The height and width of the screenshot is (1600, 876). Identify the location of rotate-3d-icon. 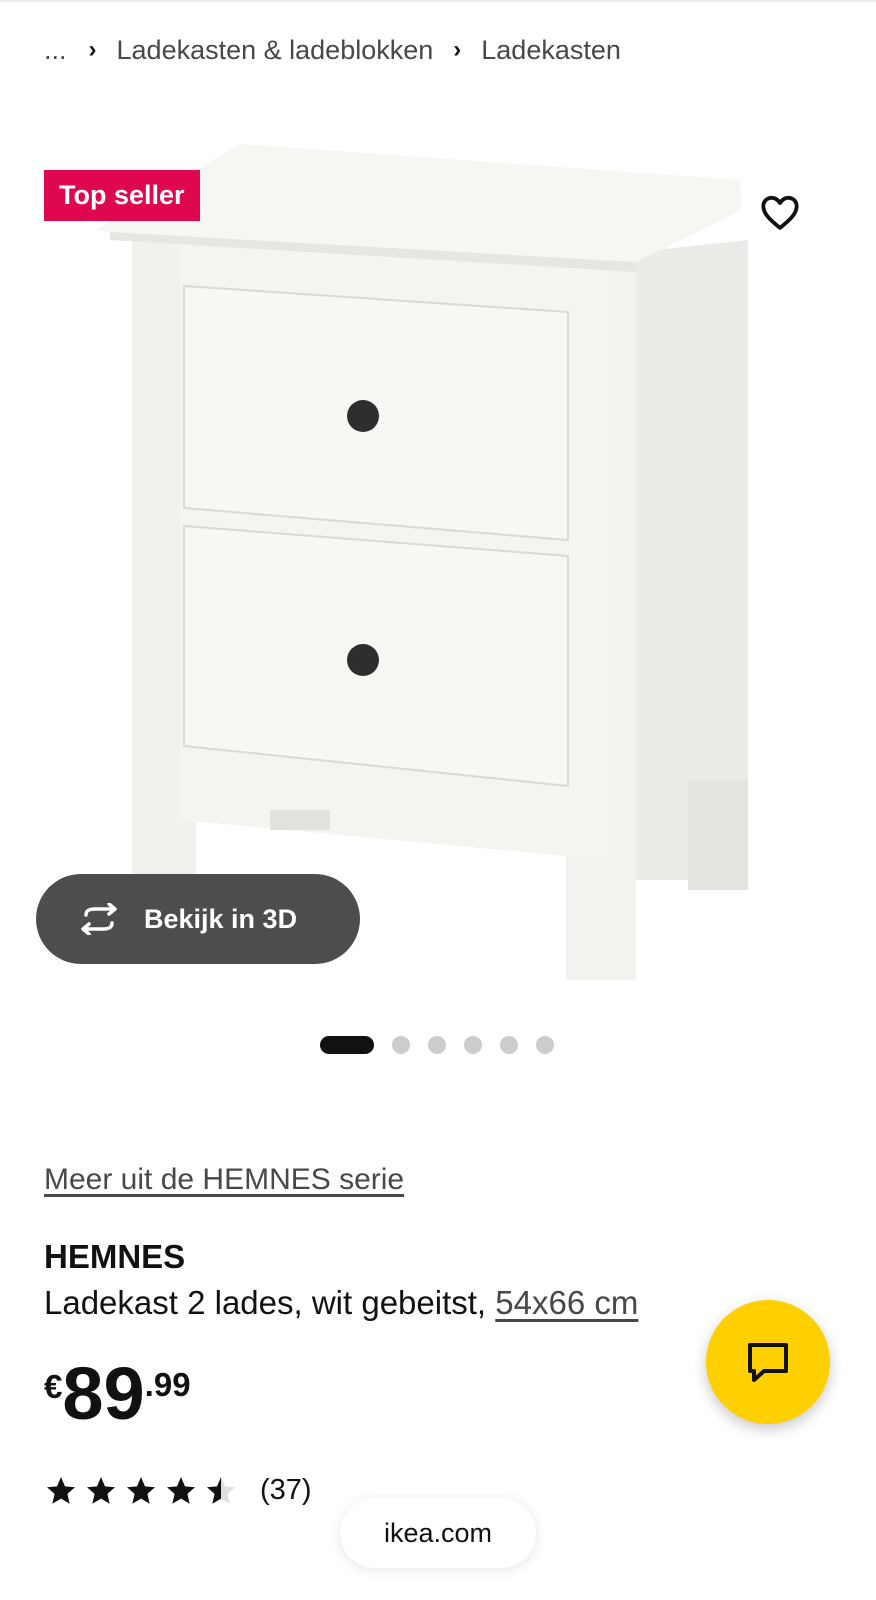
(99, 919).